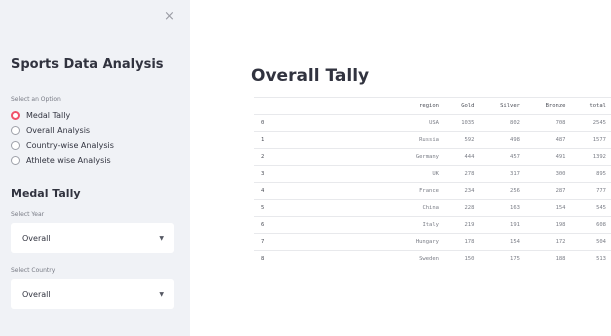 The image size is (611, 336). What do you see at coordinates (36, 294) in the screenshot?
I see `country-select-value: Overall` at bounding box center [36, 294].